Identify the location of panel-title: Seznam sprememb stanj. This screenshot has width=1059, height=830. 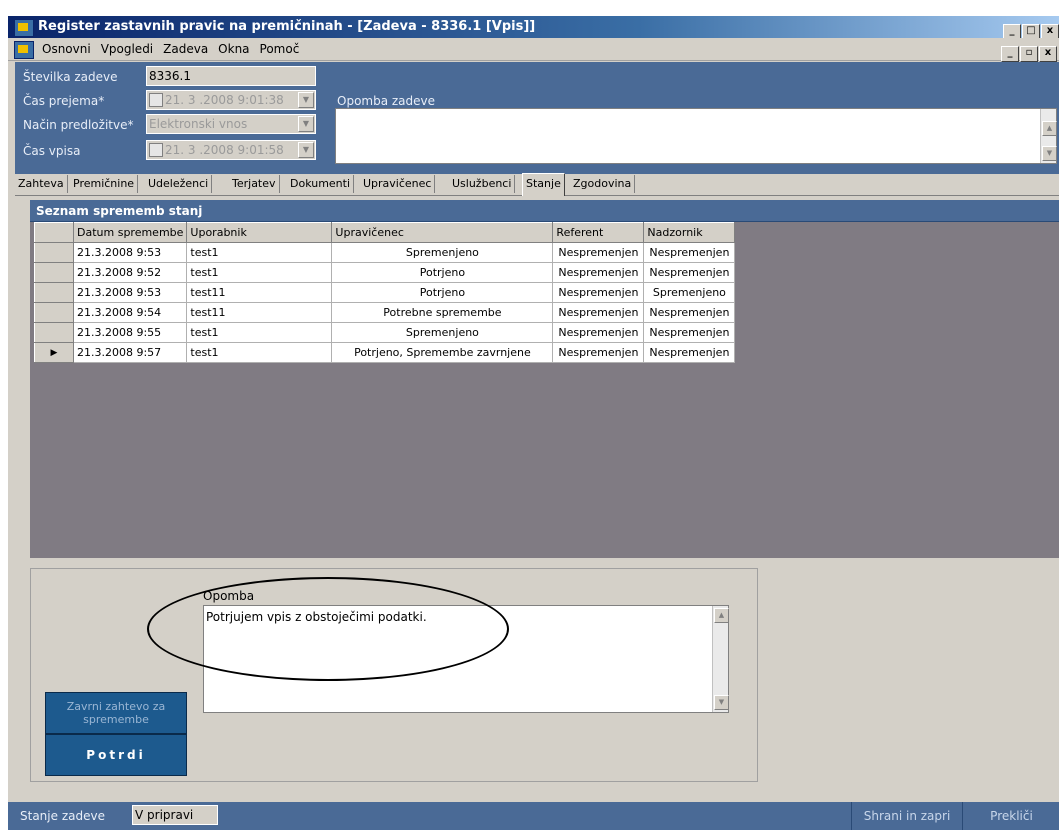
(544, 211).